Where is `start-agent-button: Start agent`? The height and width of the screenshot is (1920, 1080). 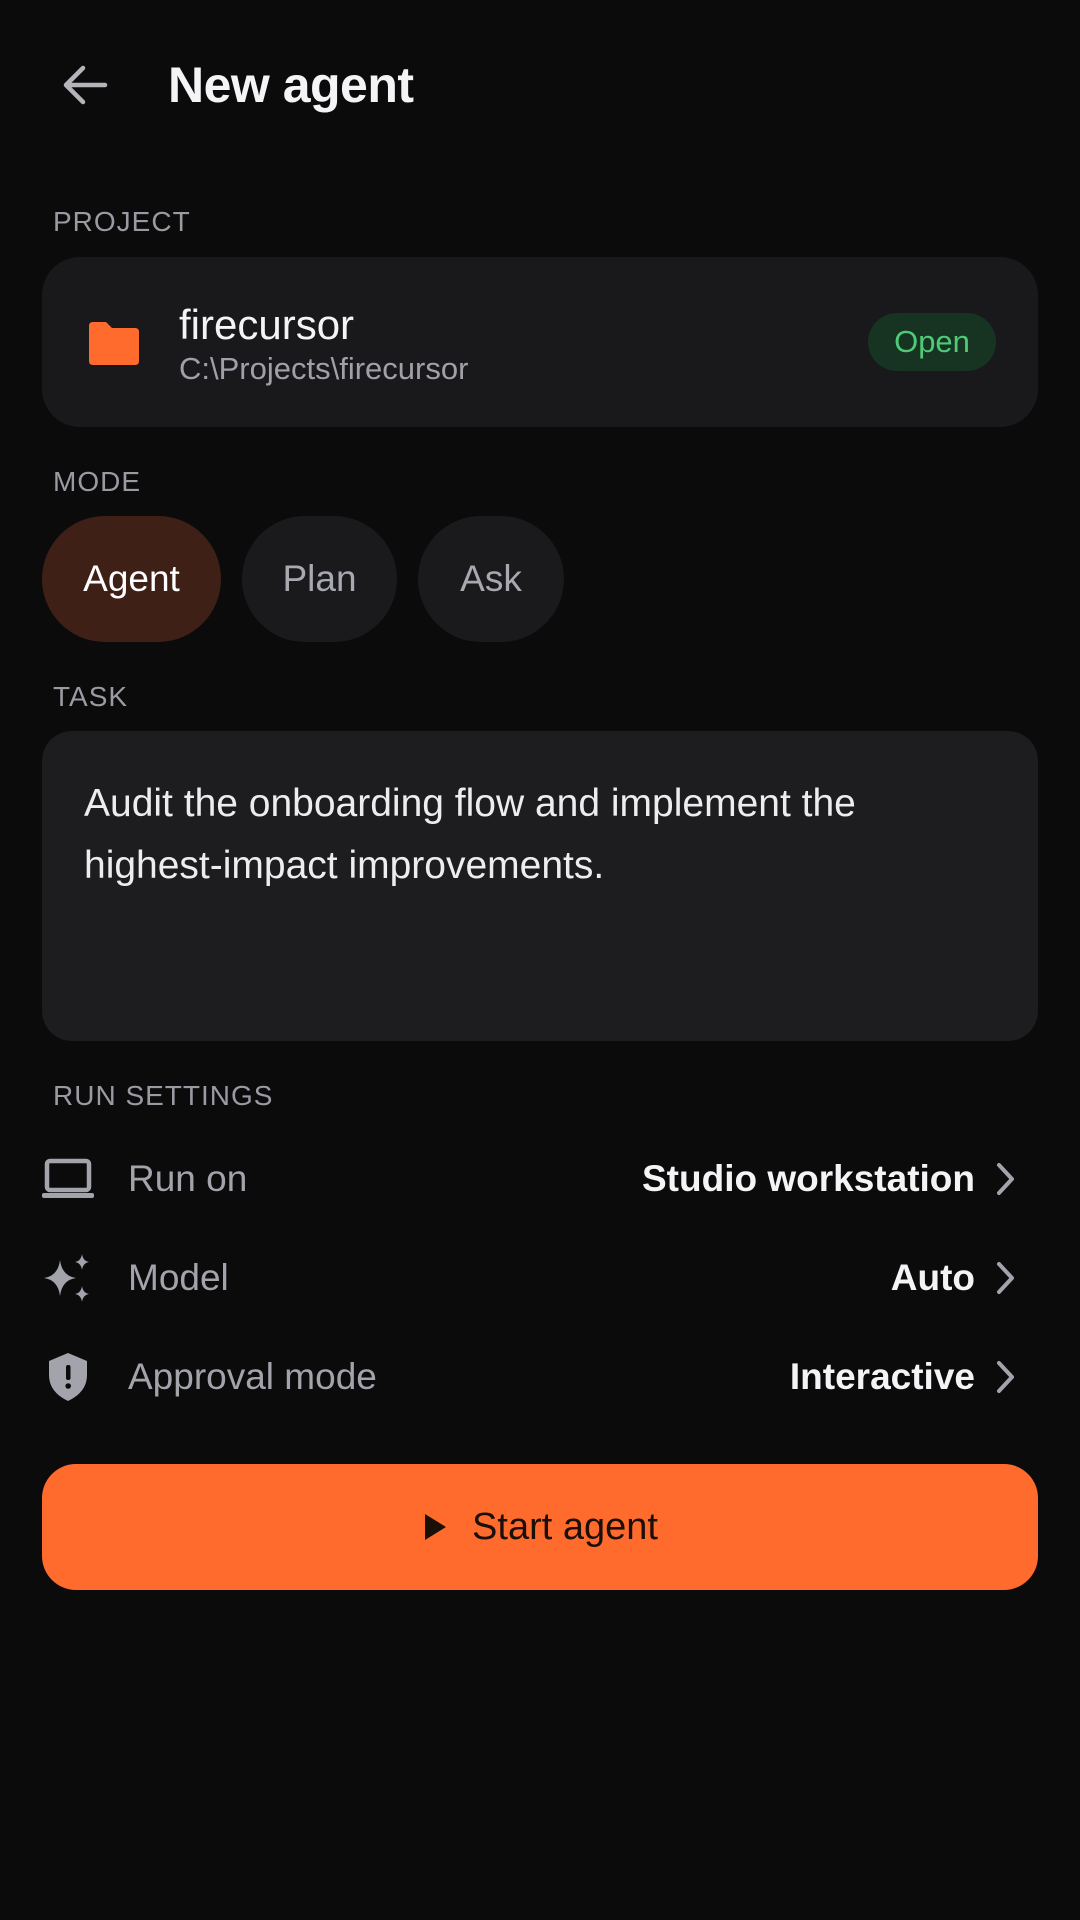
start-agent-button: Start agent is located at coordinates (540, 1527).